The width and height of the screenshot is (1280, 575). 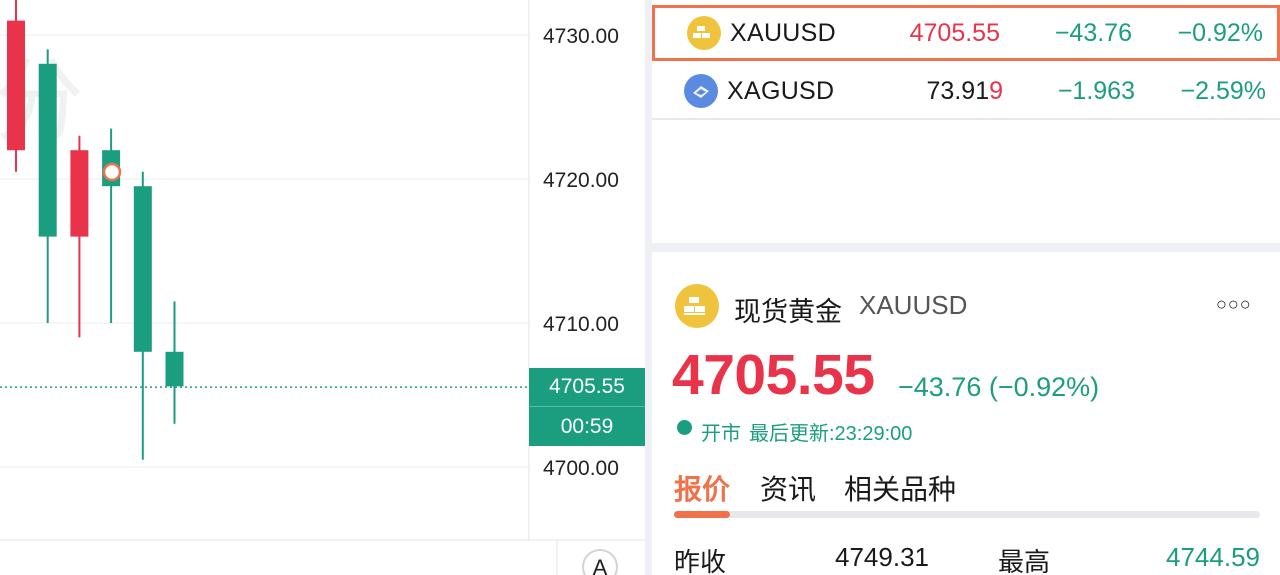 What do you see at coordinates (967, 514) in the screenshot?
I see `tab-track` at bounding box center [967, 514].